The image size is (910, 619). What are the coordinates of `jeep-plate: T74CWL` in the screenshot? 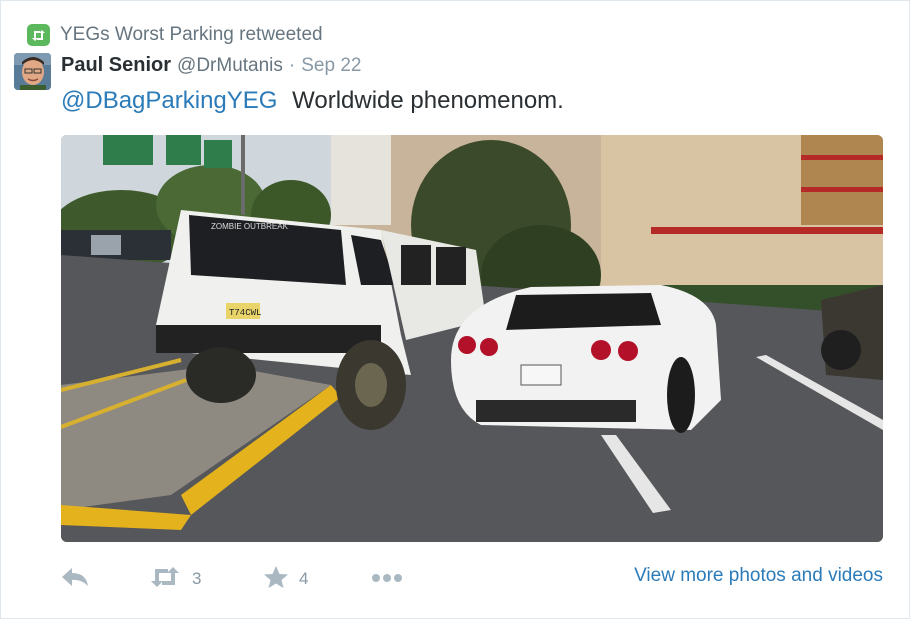 It's located at (245, 313).